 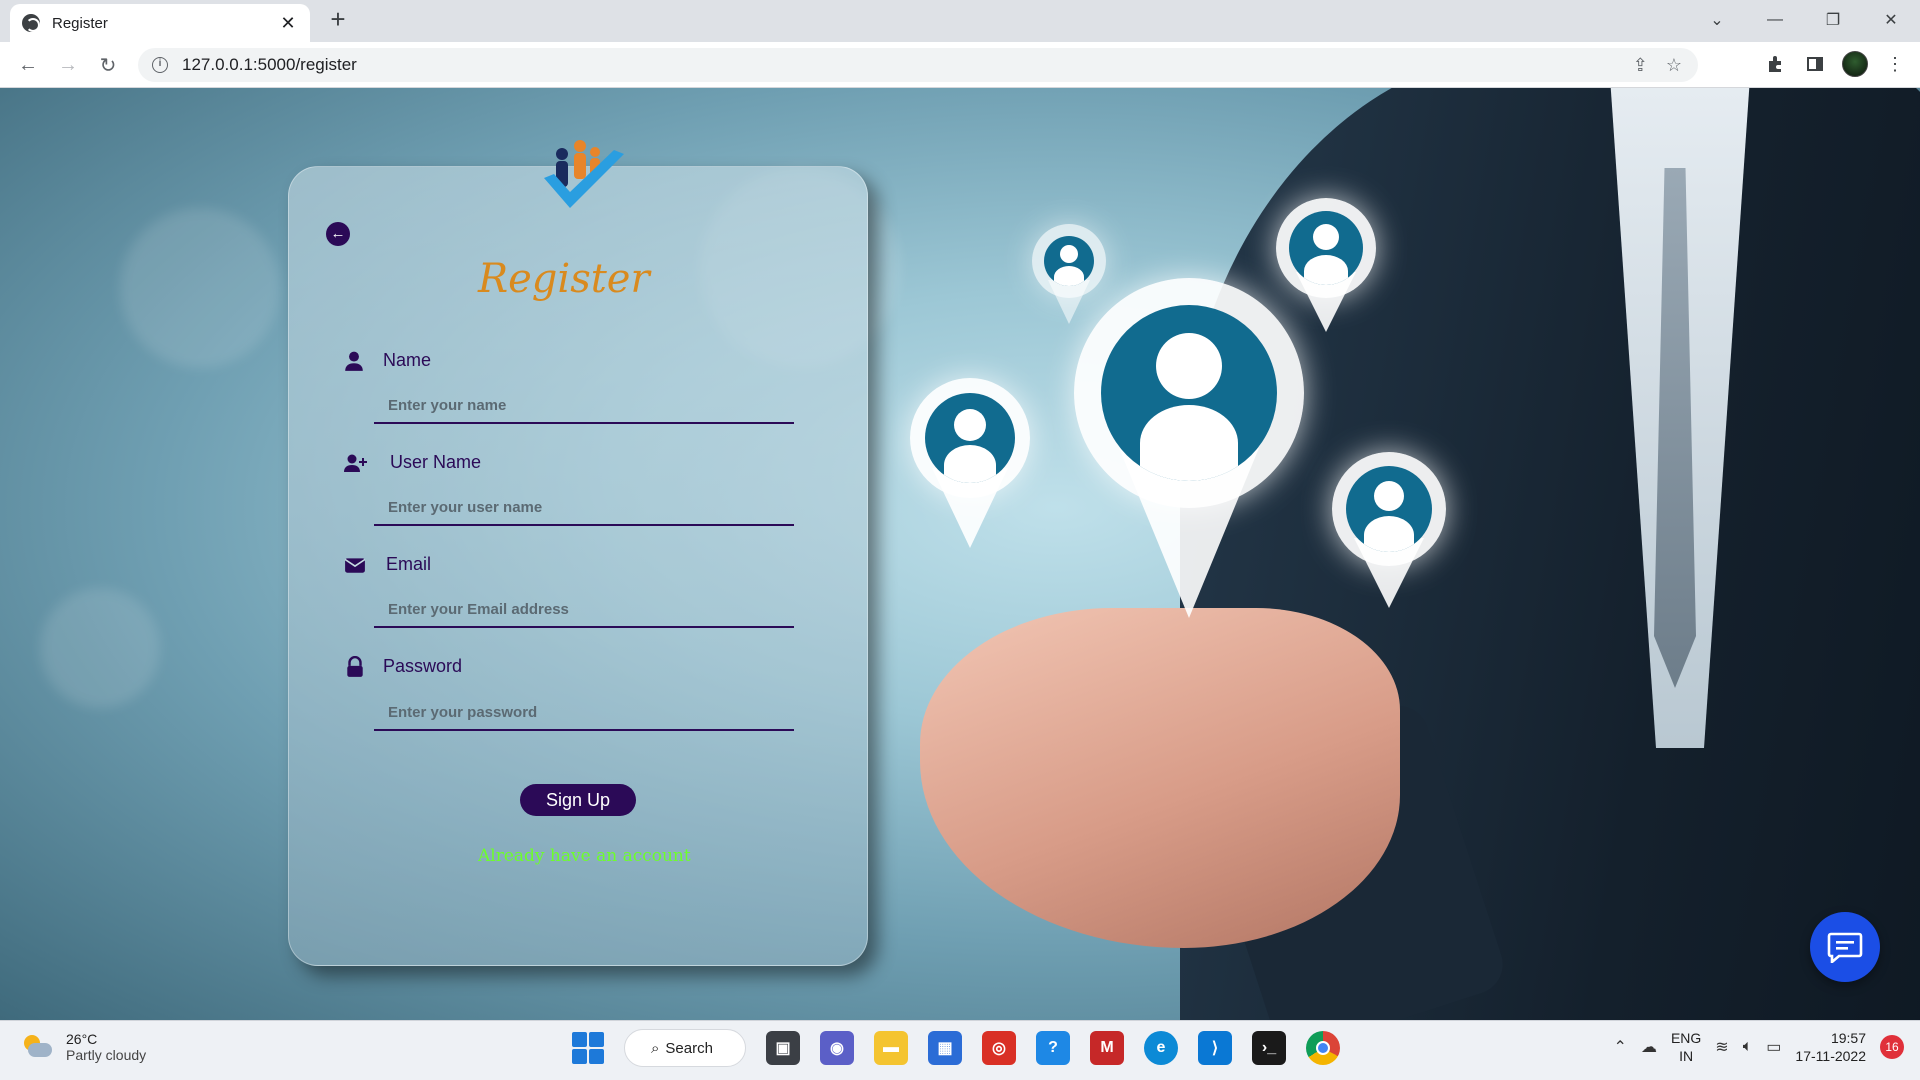 I want to click on side-panel-icon, so click(x=1815, y=64).